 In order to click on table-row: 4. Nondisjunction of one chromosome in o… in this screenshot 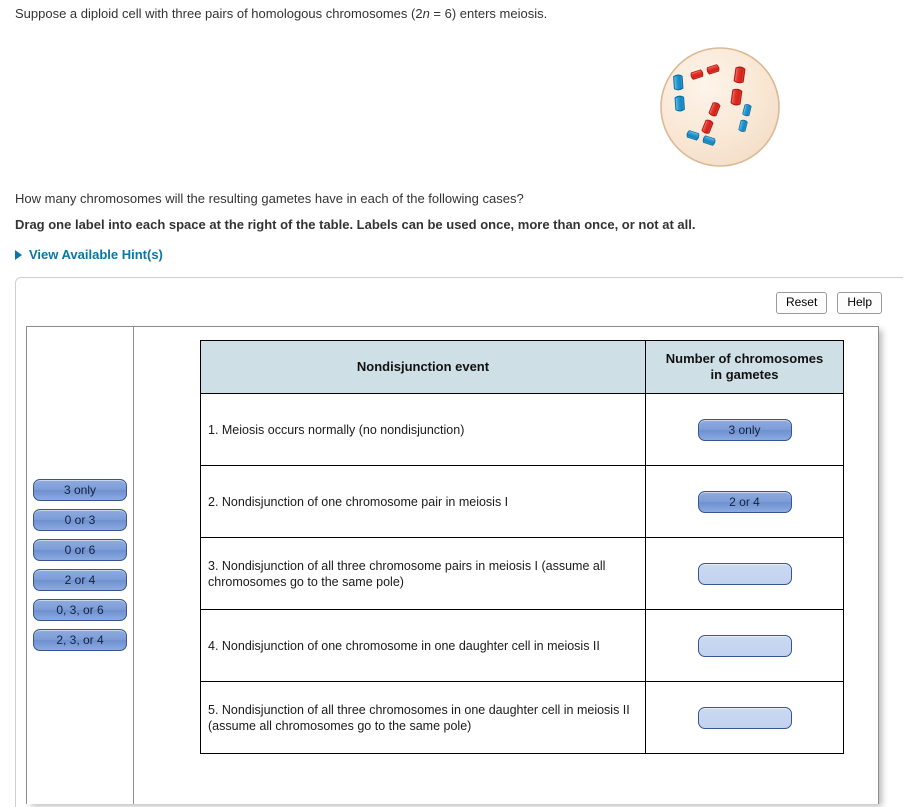, I will do `click(522, 645)`.